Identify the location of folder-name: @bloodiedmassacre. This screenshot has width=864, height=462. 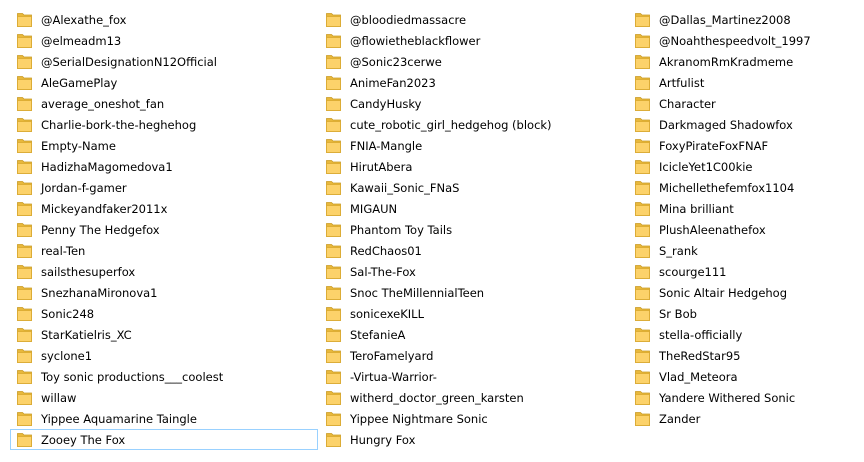
(408, 20).